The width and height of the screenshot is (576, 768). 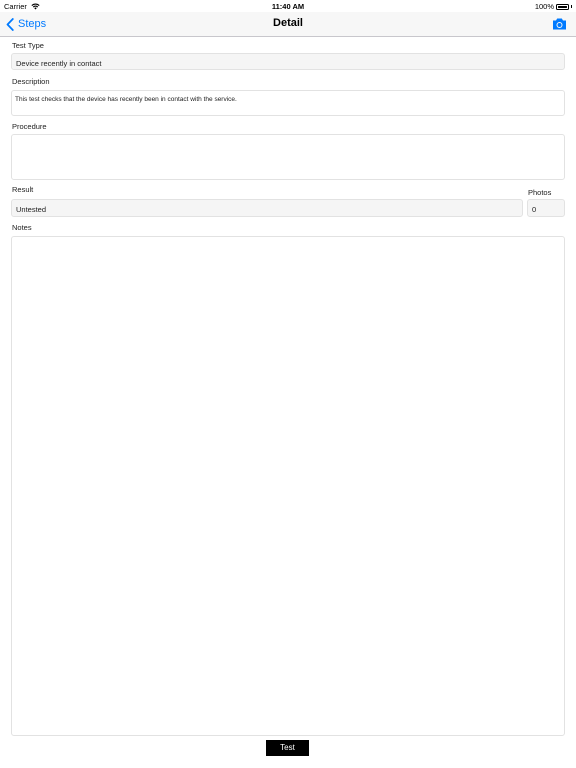 I want to click on notes-label: Notes, so click(x=22, y=227).